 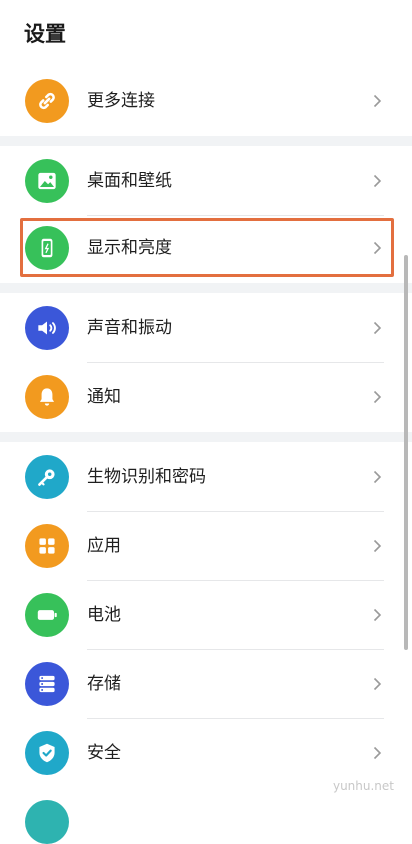 I want to click on settings-item-label: 桌面和壁纸, so click(x=129, y=181).